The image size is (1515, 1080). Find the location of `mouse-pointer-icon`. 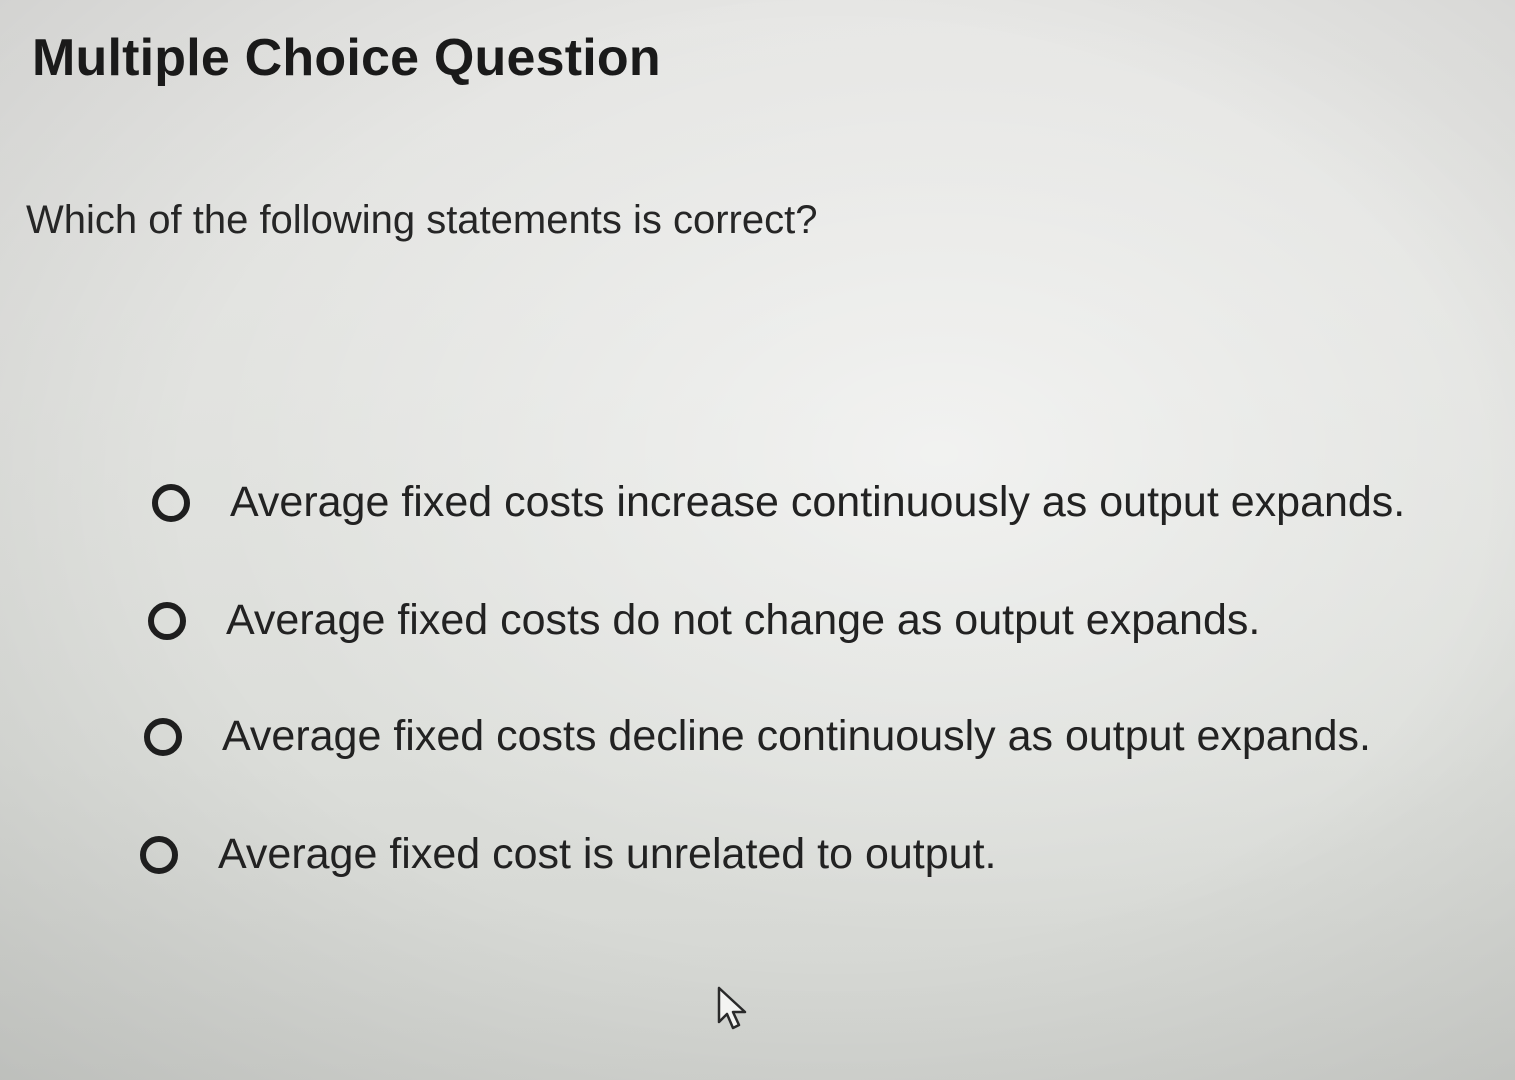

mouse-pointer-icon is located at coordinates (732, 1008).